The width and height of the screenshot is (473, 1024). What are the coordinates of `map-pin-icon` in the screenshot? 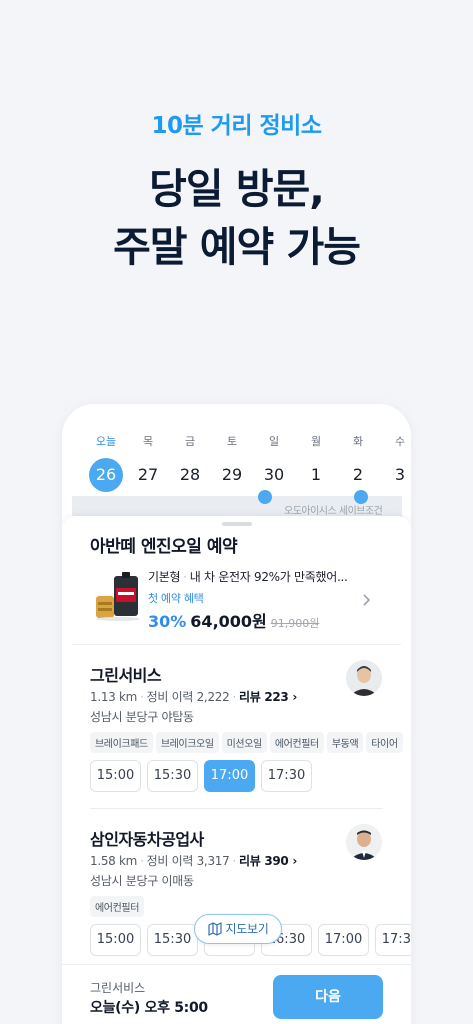 It's located at (265, 497).